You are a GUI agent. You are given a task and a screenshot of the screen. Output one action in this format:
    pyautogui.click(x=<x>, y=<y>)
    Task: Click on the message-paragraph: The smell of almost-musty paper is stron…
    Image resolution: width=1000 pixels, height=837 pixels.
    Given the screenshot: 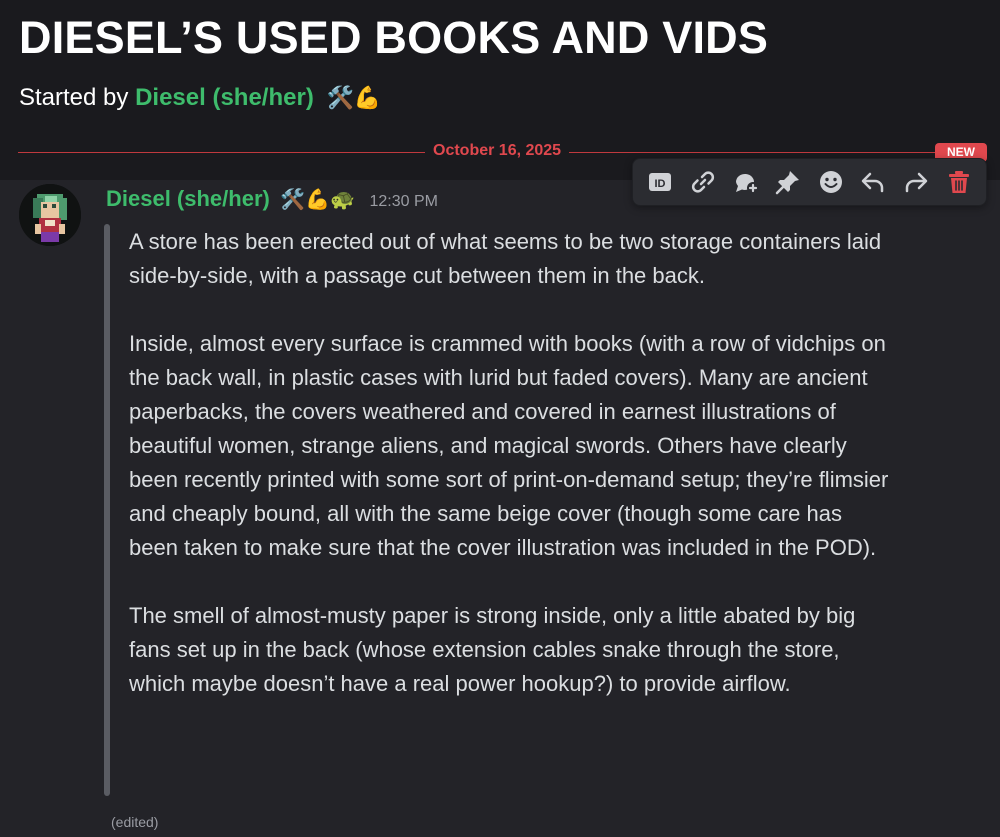 What is the action you would take?
    pyautogui.click(x=492, y=649)
    